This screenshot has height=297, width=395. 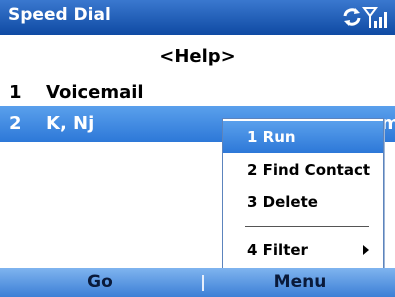 I want to click on softkey-bar: Go Menu, so click(x=197, y=282).